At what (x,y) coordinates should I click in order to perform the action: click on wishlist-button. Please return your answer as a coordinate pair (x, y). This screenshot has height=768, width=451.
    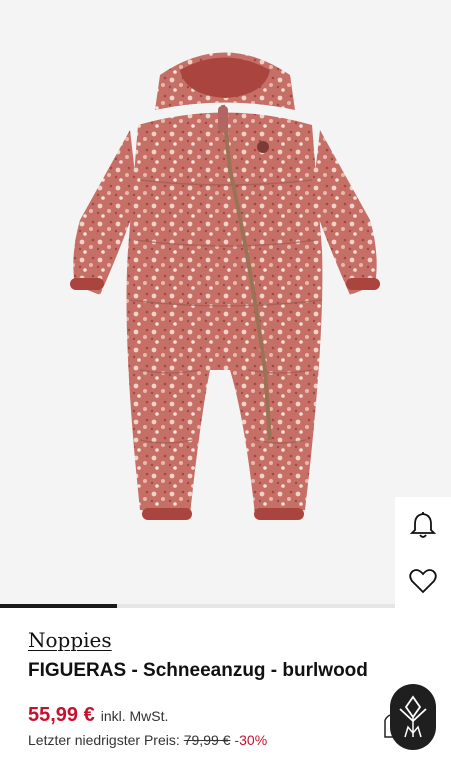
    Looking at the image, I should click on (423, 581).